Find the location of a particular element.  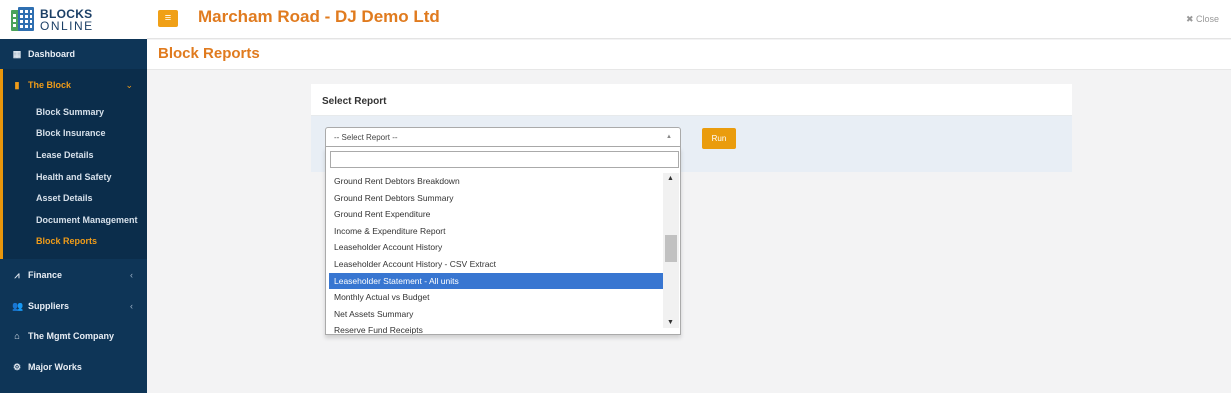

sidebar-item-dashboard: ▦ Dashboard is located at coordinates (73, 54).